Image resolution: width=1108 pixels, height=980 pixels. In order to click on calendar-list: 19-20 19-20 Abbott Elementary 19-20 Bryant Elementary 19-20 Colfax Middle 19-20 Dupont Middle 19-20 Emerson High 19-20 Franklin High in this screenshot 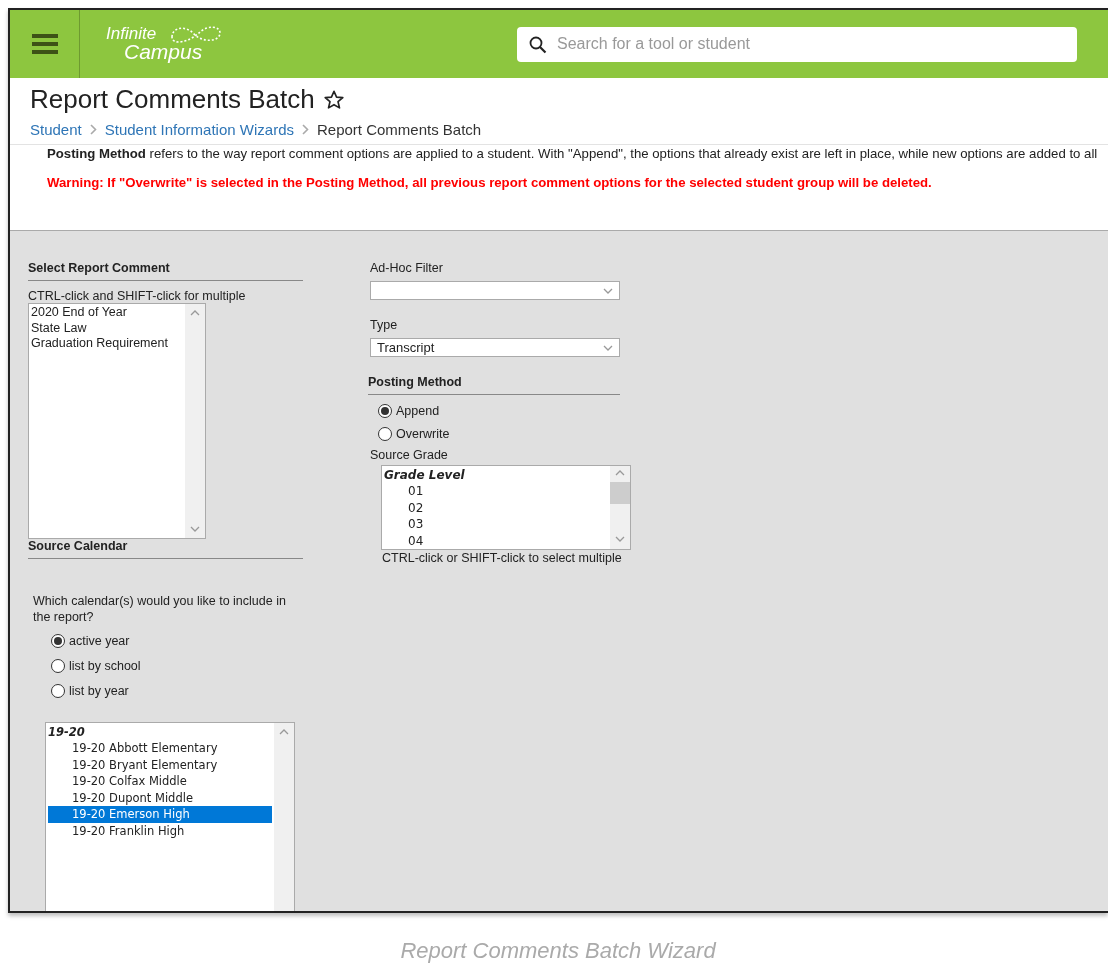, I will do `click(170, 816)`.